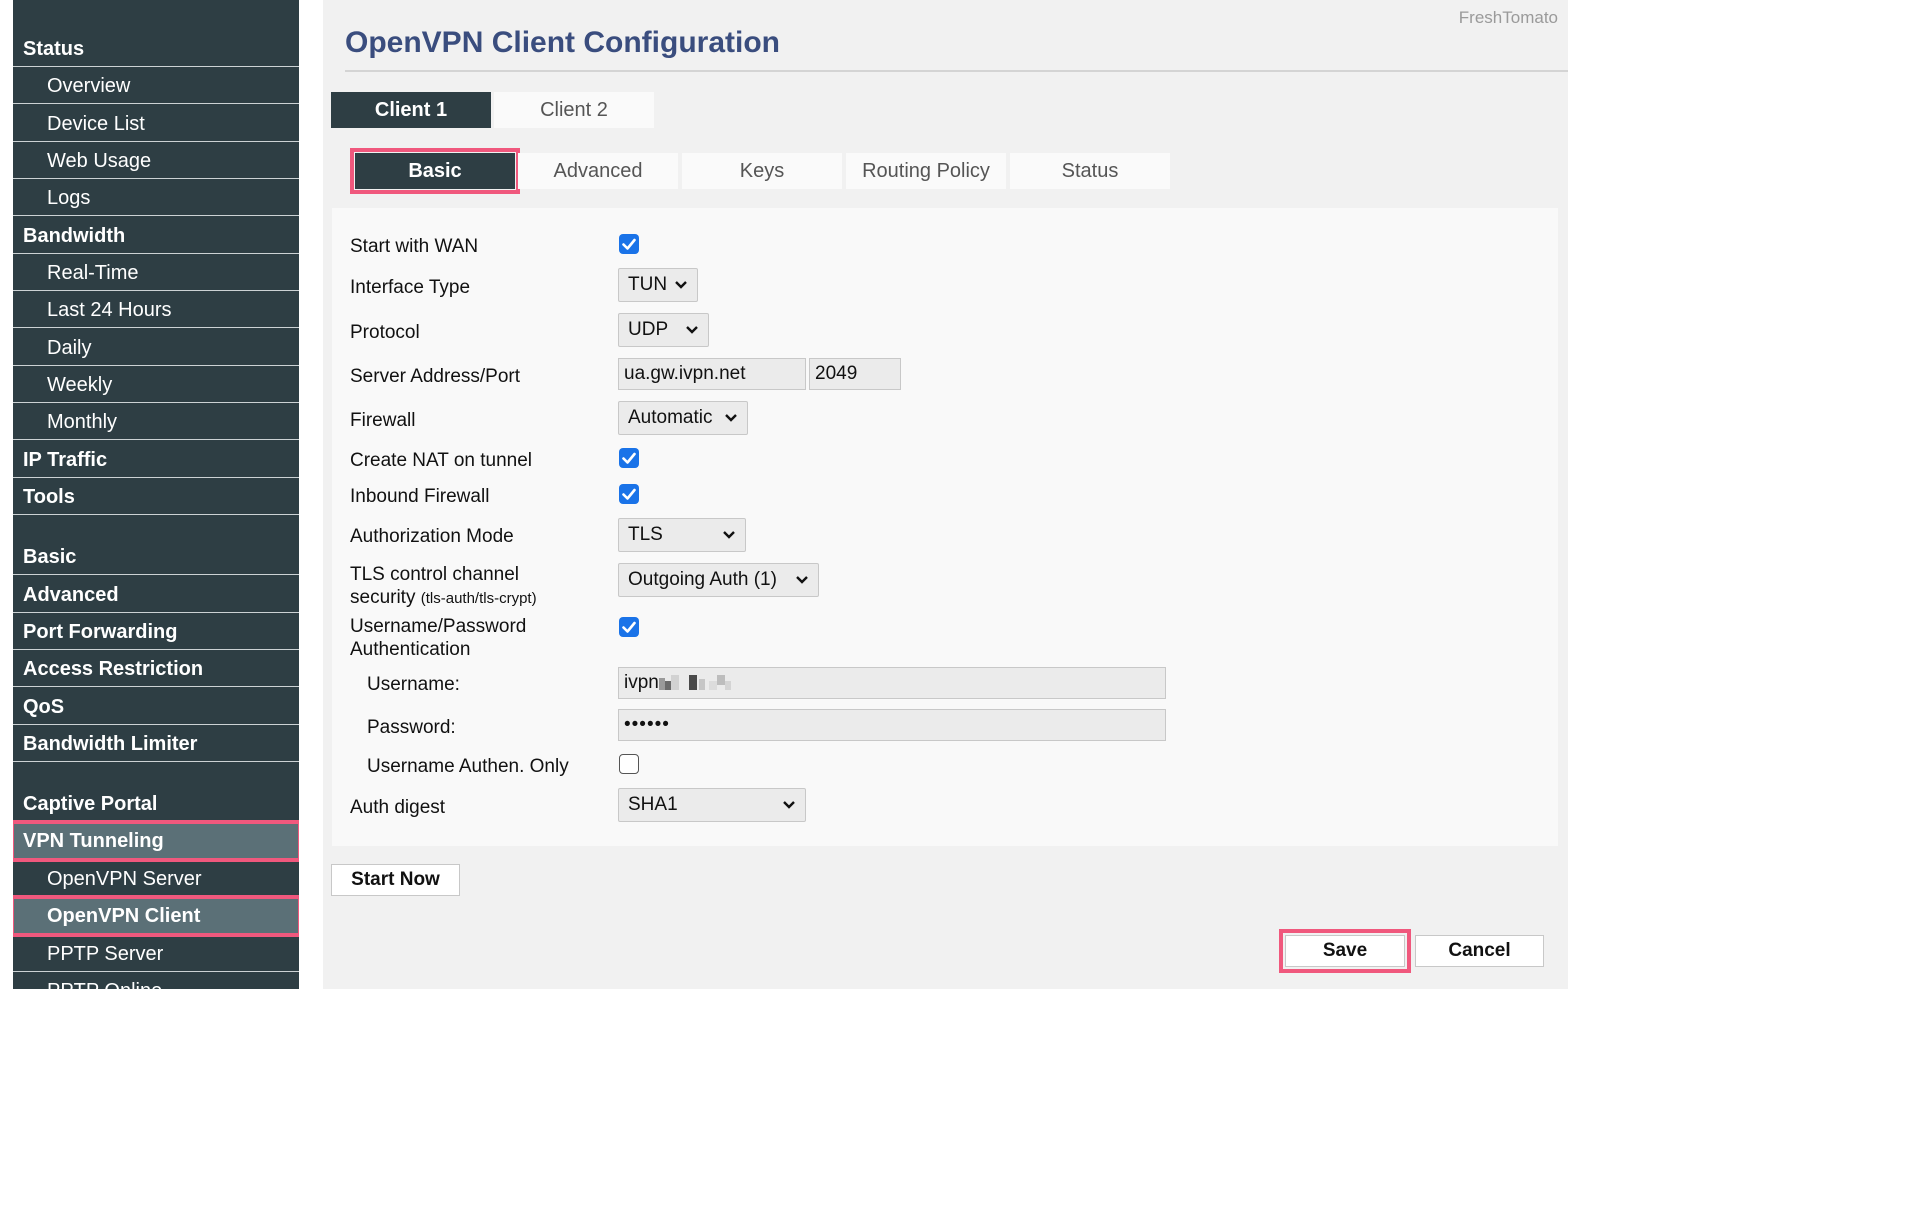  Describe the element at coordinates (383, 597) in the screenshot. I see `tls-control-label-line2: security` at that location.